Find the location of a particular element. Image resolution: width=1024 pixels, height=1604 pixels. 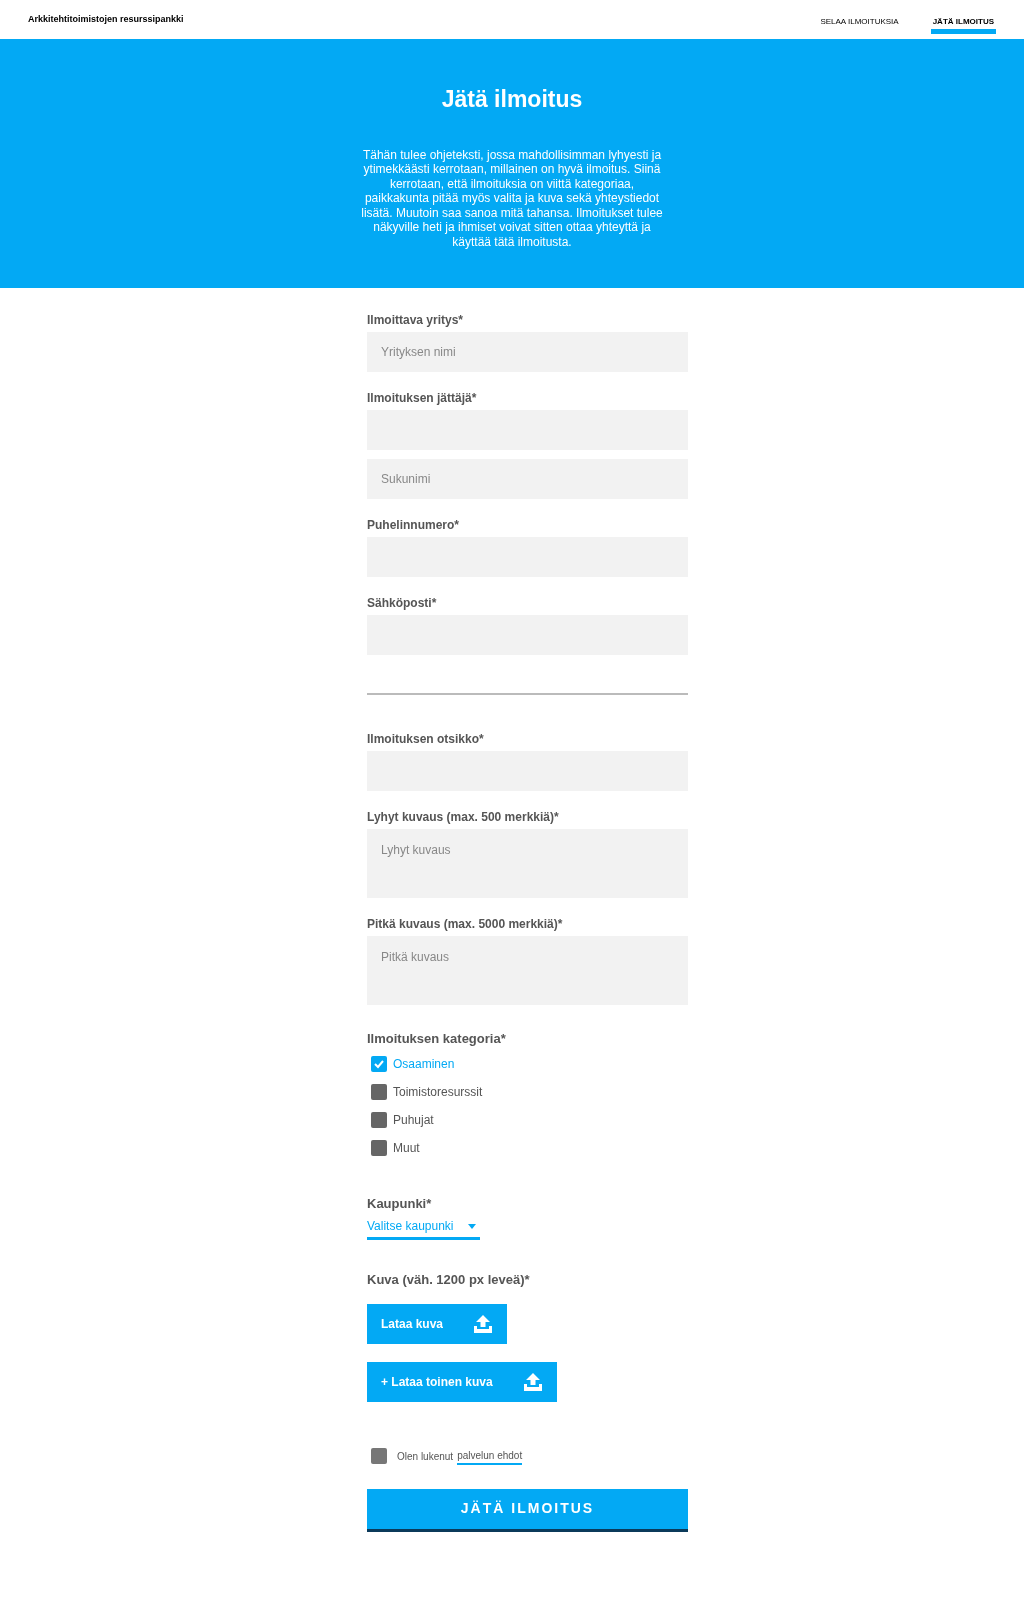

field-label: Kuva (väh. 1200 px leveä)* is located at coordinates (449, 1280).